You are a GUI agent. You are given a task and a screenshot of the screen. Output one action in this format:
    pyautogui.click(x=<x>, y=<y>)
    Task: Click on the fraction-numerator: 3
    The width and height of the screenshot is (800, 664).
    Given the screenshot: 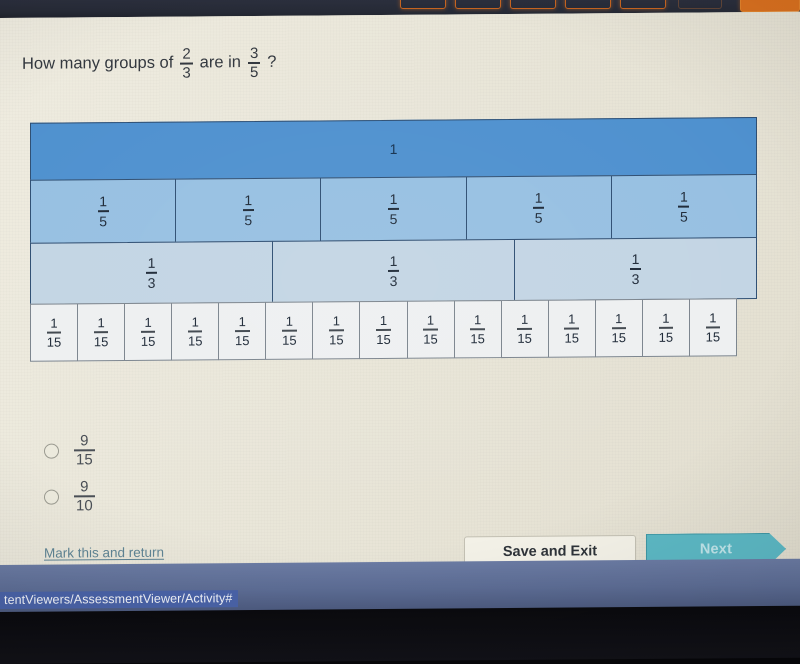 What is the action you would take?
    pyautogui.click(x=254, y=53)
    